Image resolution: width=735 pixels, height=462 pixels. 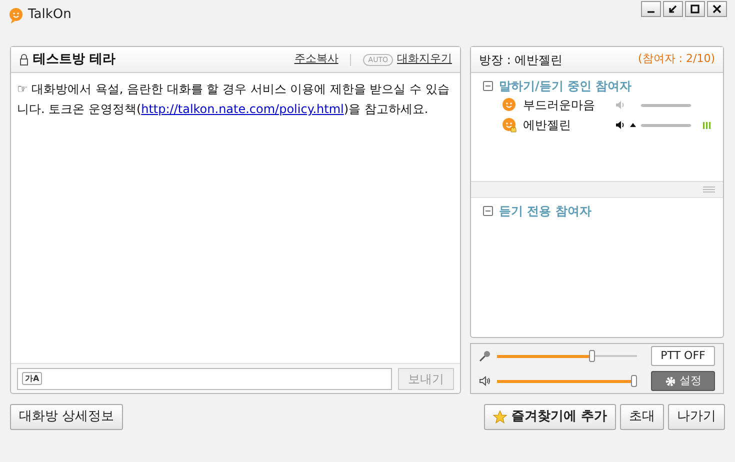 What do you see at coordinates (521, 60) in the screenshot?
I see `host-label: 방장 : 에반젤린` at bounding box center [521, 60].